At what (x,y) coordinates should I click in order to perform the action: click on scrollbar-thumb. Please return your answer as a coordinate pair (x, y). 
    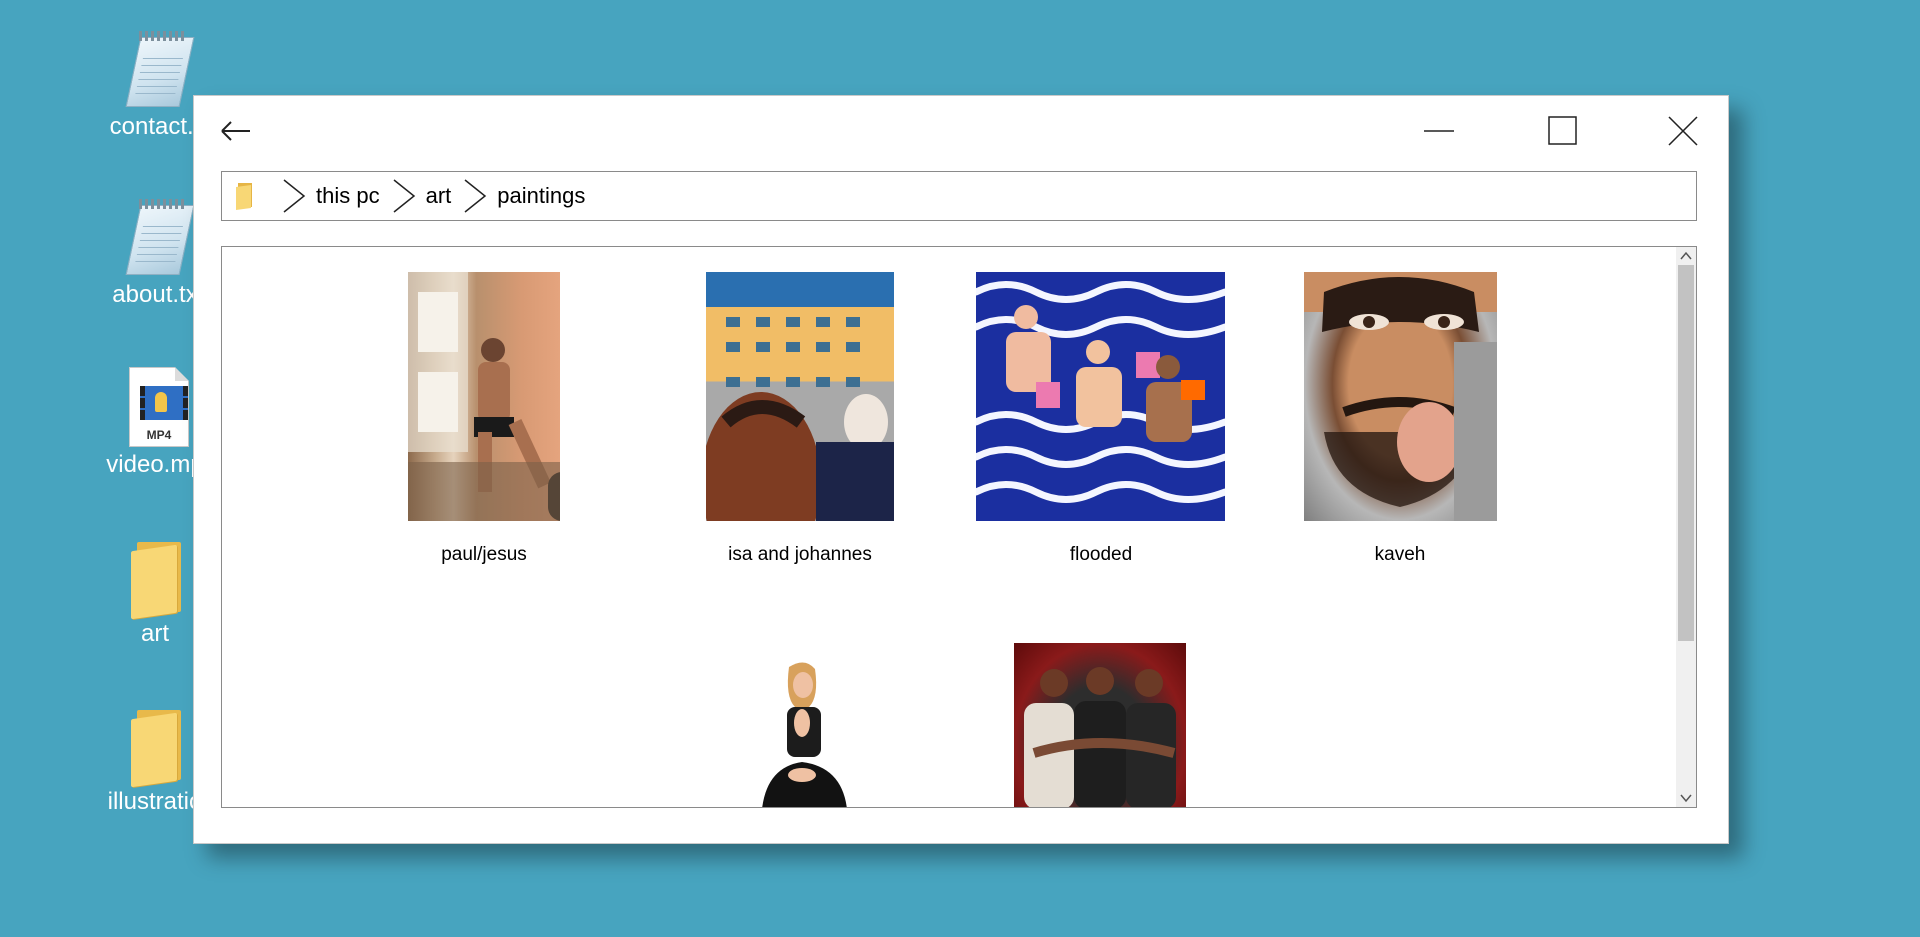
    Looking at the image, I should click on (1686, 453).